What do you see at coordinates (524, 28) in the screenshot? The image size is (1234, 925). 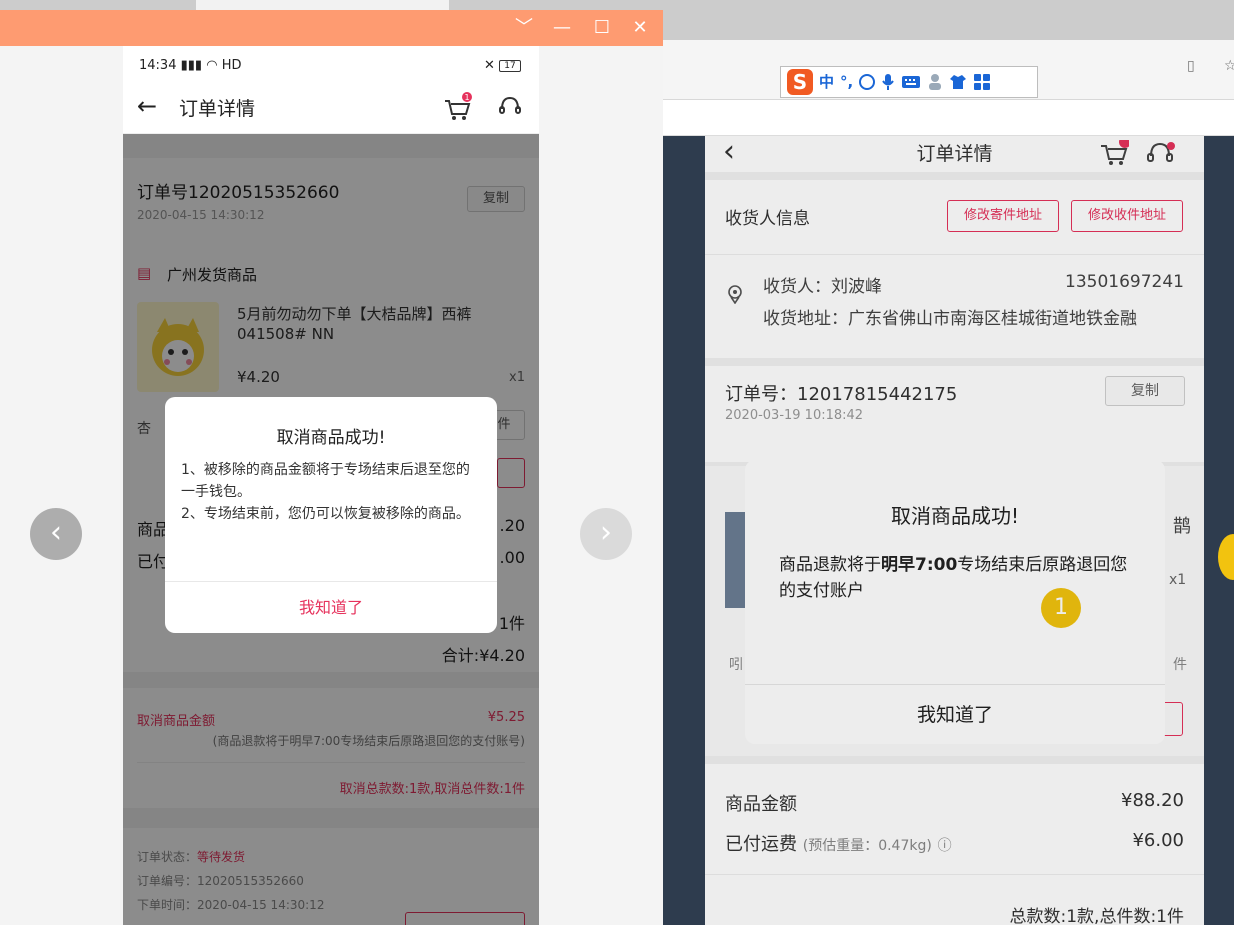 I see `dropdown-icon: ﹀` at bounding box center [524, 28].